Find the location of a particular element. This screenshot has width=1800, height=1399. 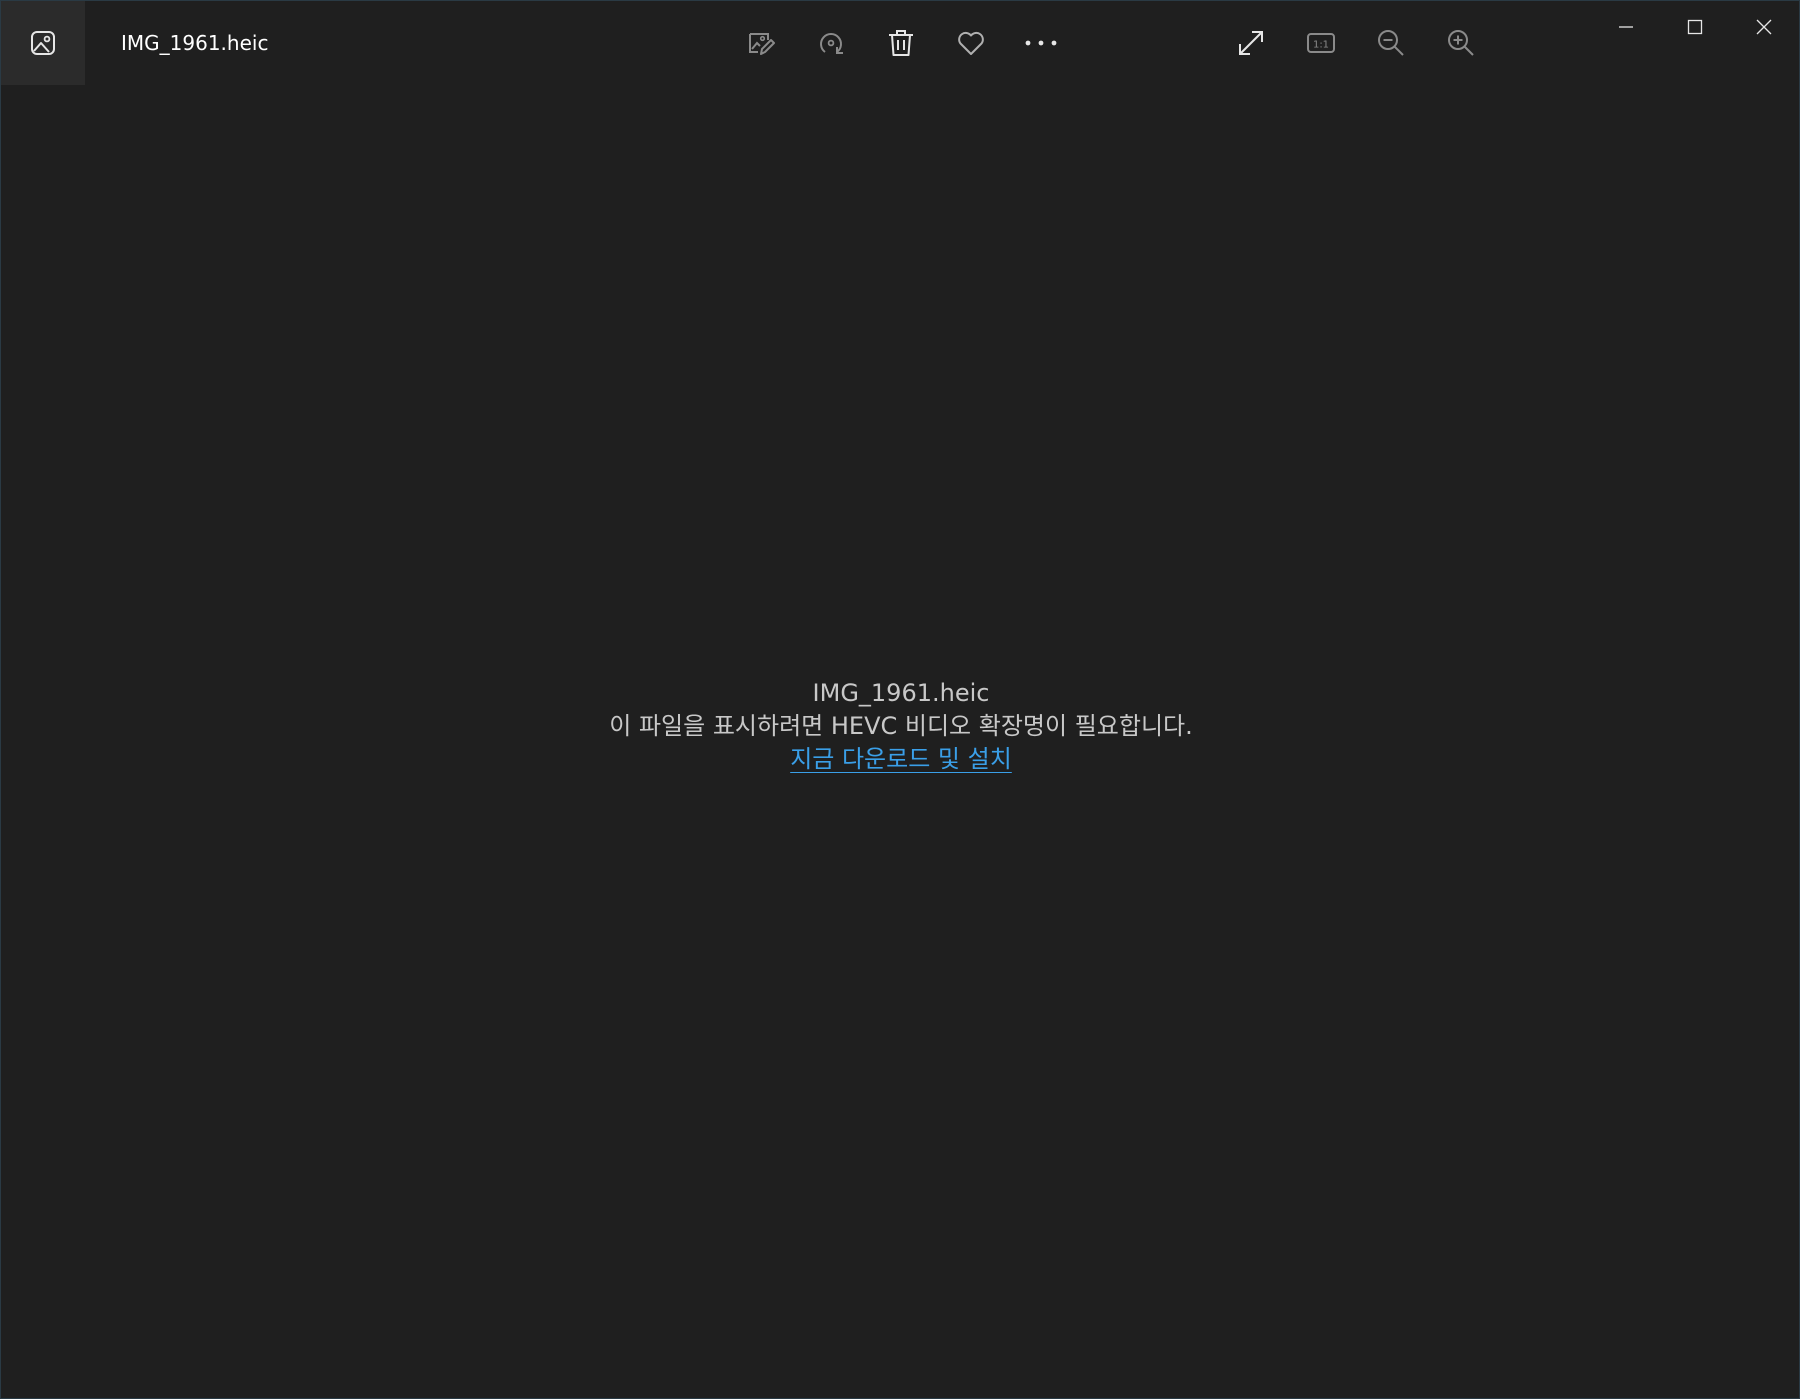

fullscreen-icon is located at coordinates (1251, 43).